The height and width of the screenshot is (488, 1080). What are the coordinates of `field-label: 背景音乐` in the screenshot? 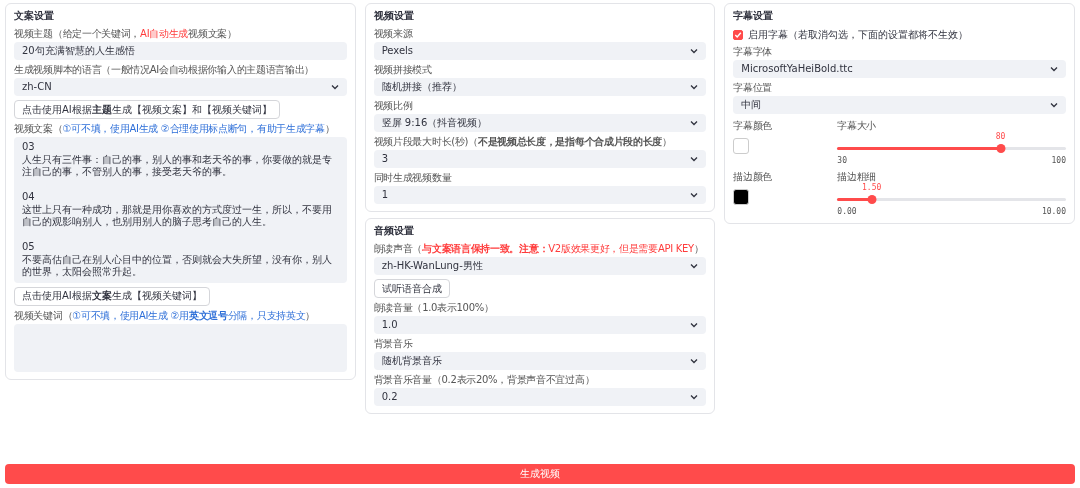 It's located at (393, 344).